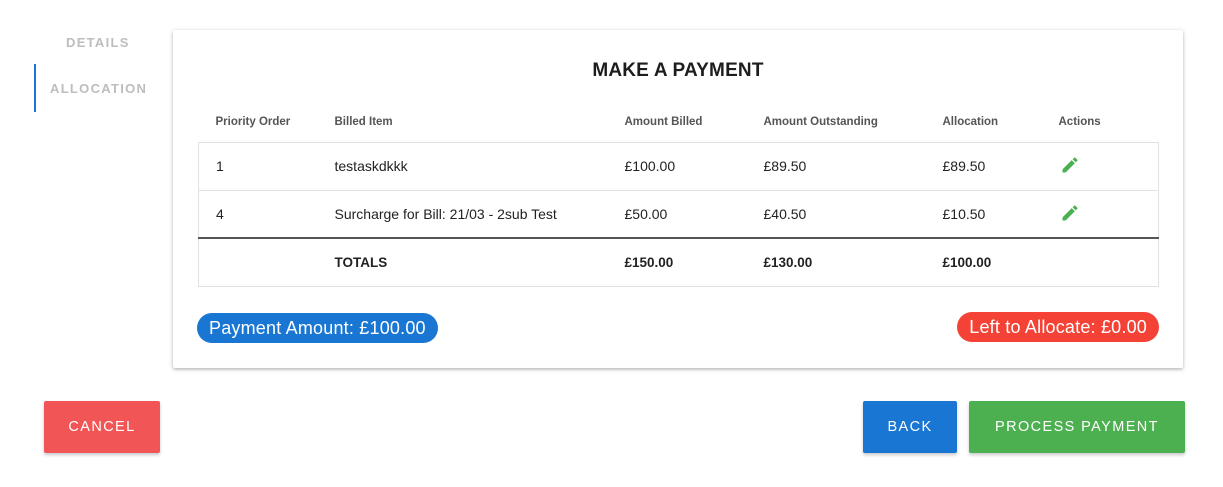  What do you see at coordinates (1000, 165) in the screenshot?
I see `cell-allocation: £89.50` at bounding box center [1000, 165].